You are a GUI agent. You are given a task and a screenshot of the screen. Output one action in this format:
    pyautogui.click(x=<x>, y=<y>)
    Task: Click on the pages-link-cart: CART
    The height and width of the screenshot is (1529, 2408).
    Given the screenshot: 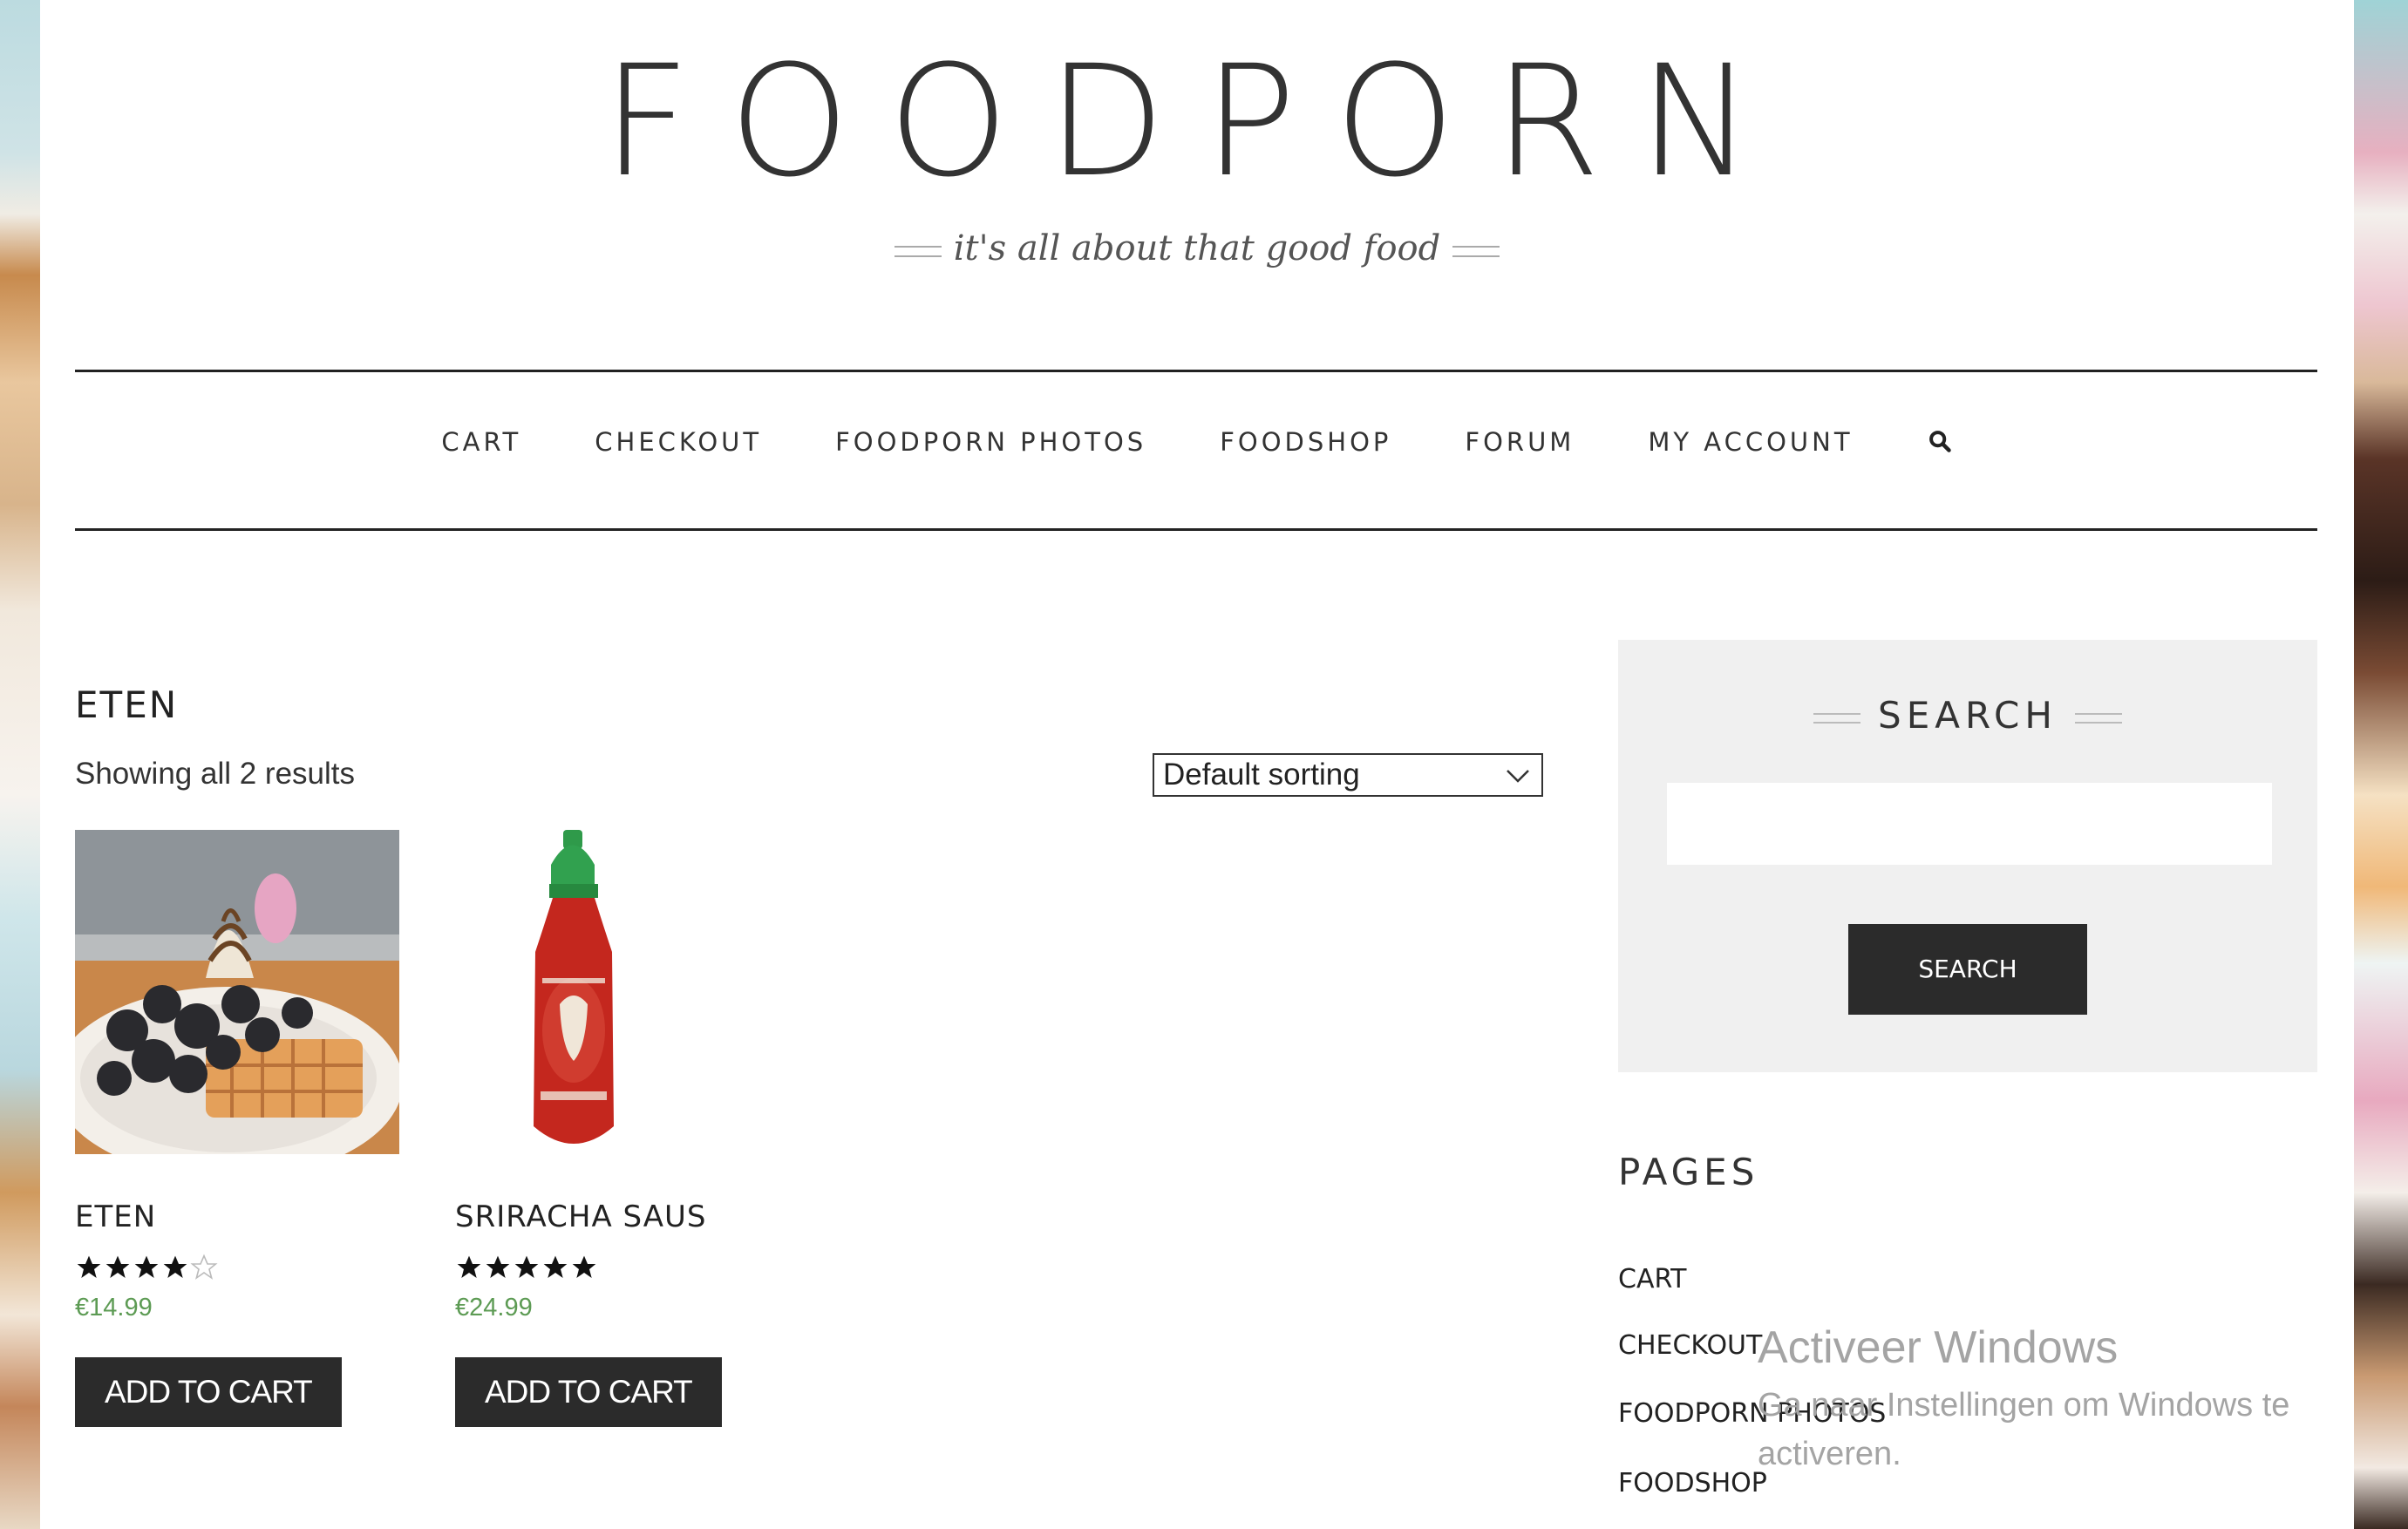 What is the action you would take?
    pyautogui.click(x=1652, y=1279)
    